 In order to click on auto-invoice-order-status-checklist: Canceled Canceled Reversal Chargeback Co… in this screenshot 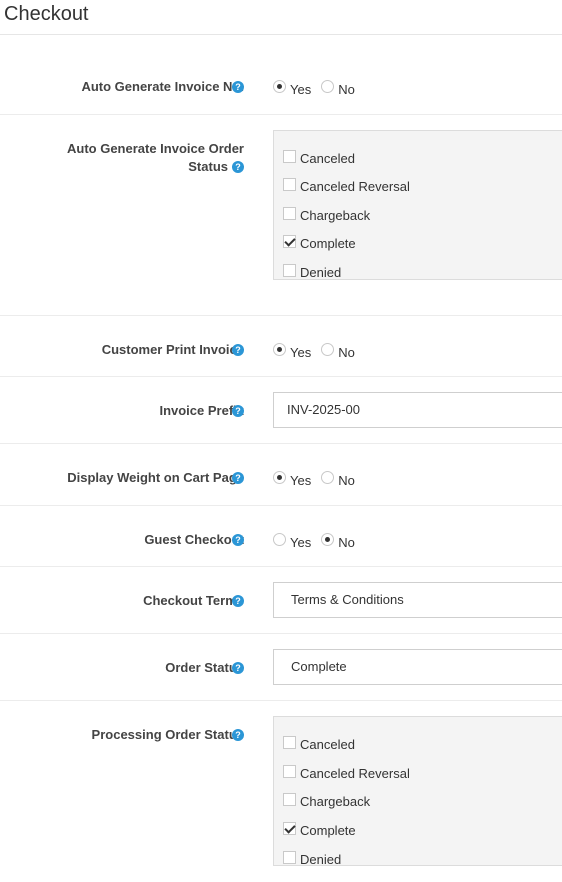, I will do `click(417, 205)`.